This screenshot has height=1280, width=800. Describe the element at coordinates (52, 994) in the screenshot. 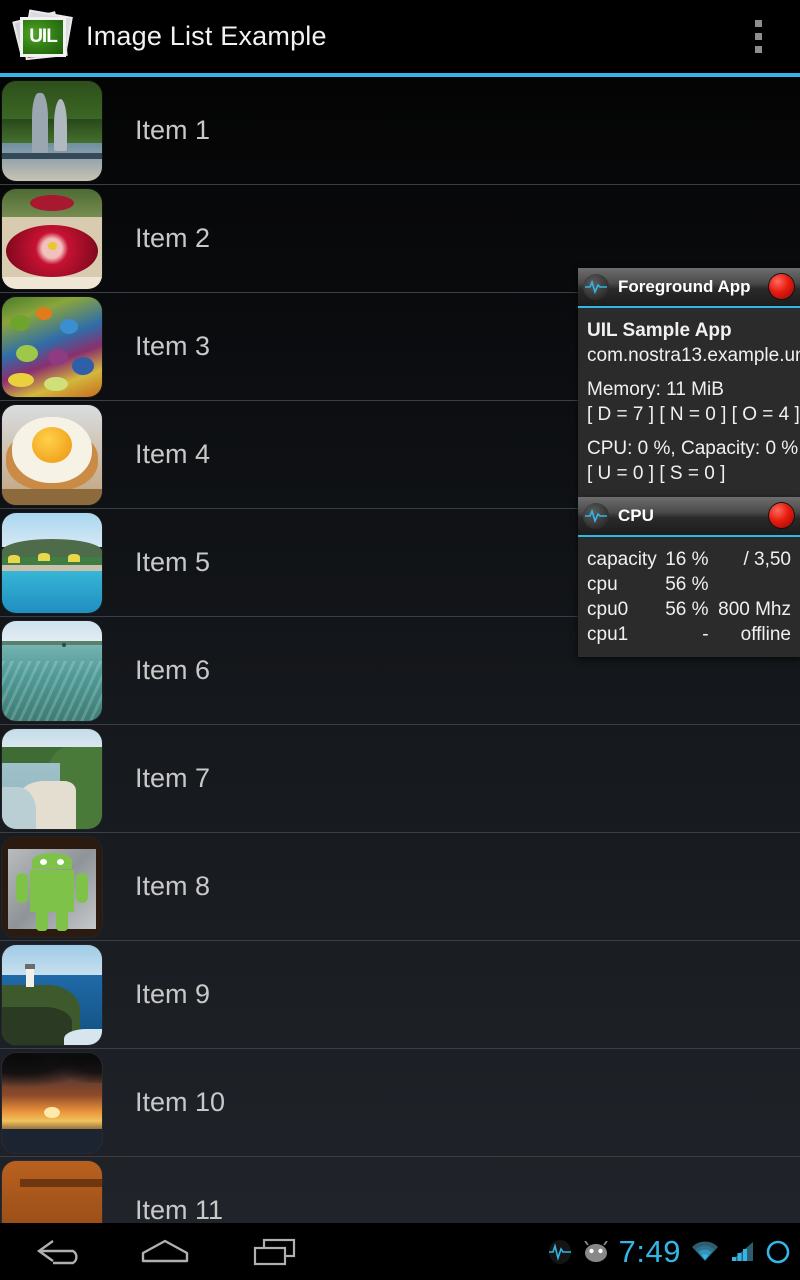

I see `lighthouse-cliff-thumbnail` at that location.